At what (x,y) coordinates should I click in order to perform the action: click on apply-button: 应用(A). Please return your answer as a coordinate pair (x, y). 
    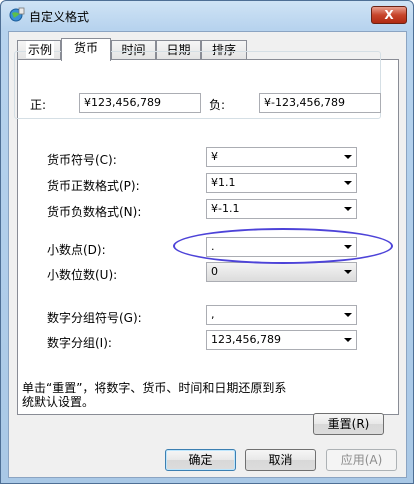
    Looking at the image, I should click on (361, 460).